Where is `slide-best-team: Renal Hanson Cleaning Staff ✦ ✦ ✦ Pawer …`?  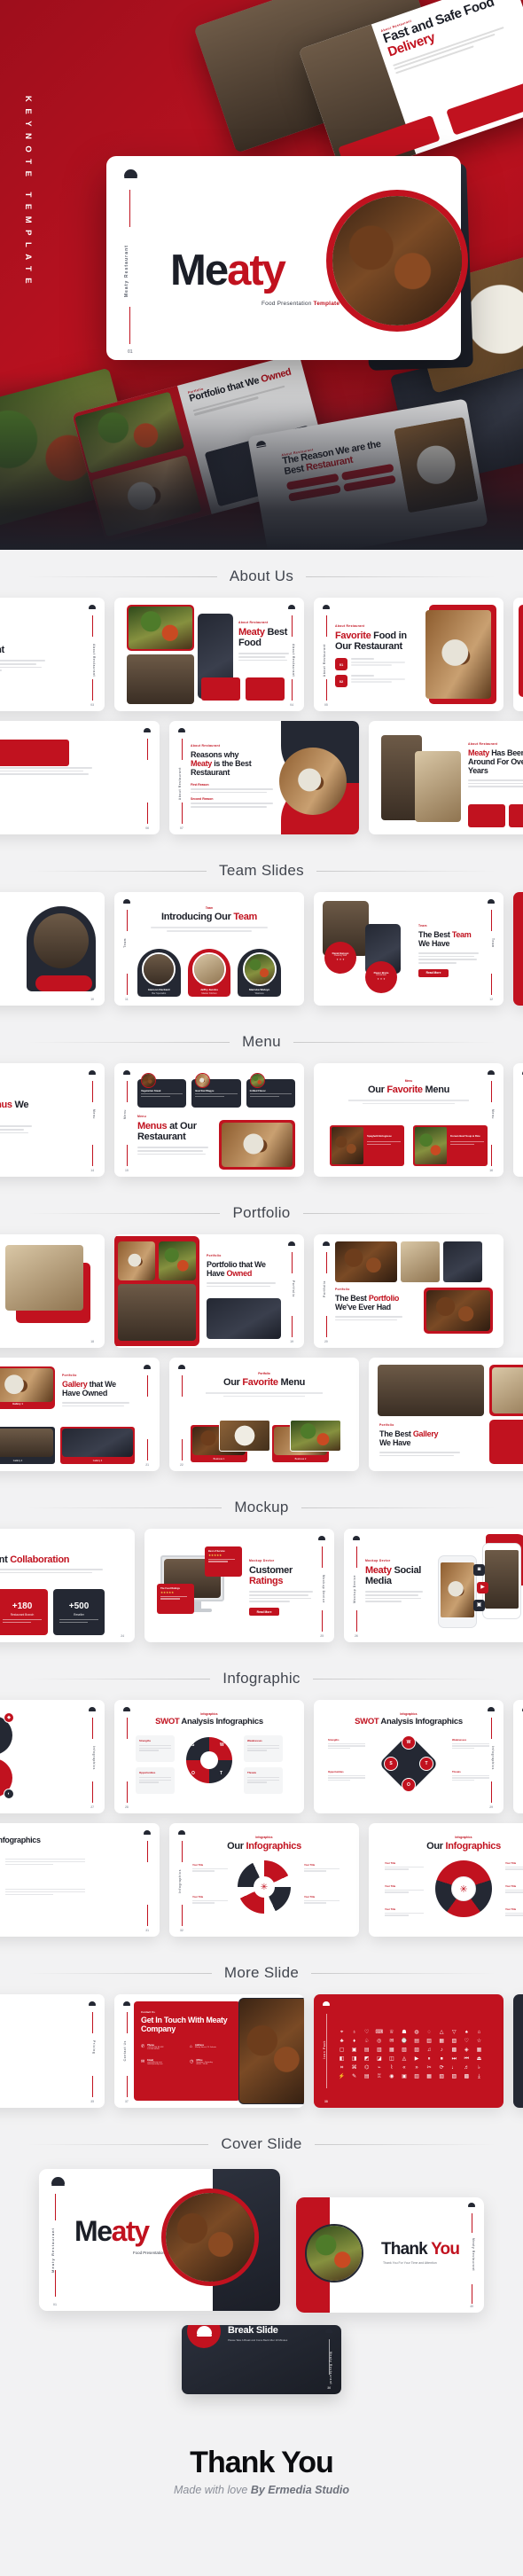
slide-best-team: Renal Hanson Cleaning Staff ✦ ✦ ✦ Pawer … is located at coordinates (408, 949).